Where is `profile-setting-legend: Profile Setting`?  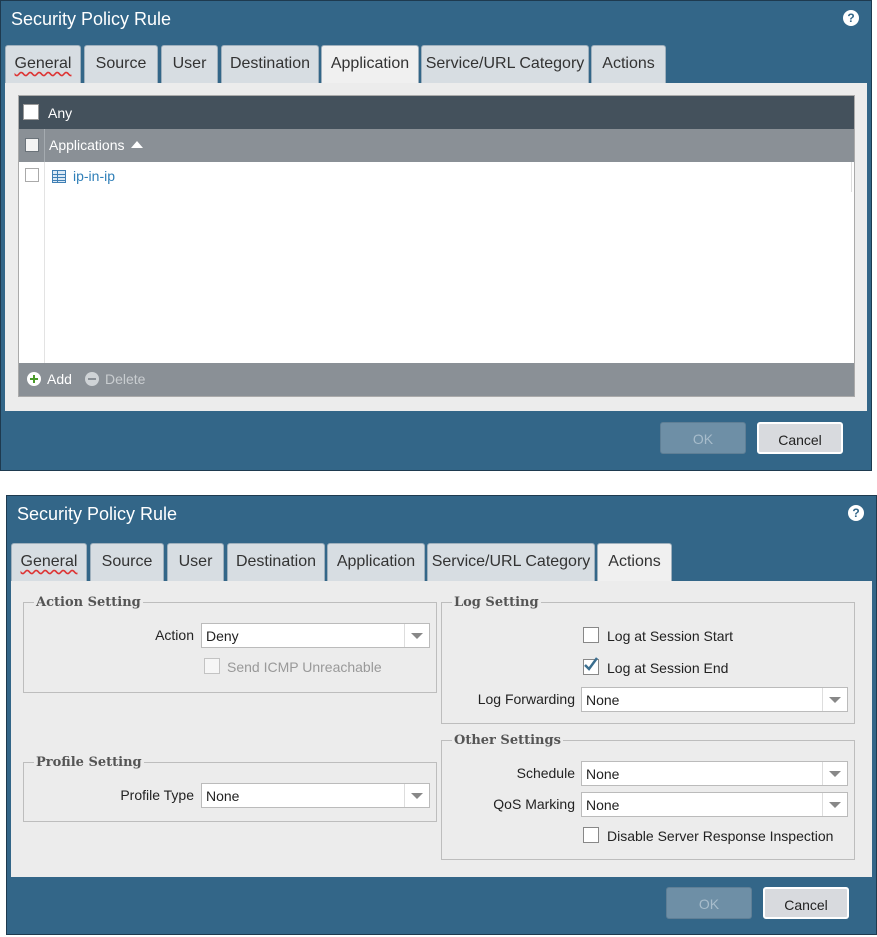
profile-setting-legend: Profile Setting is located at coordinates (89, 762).